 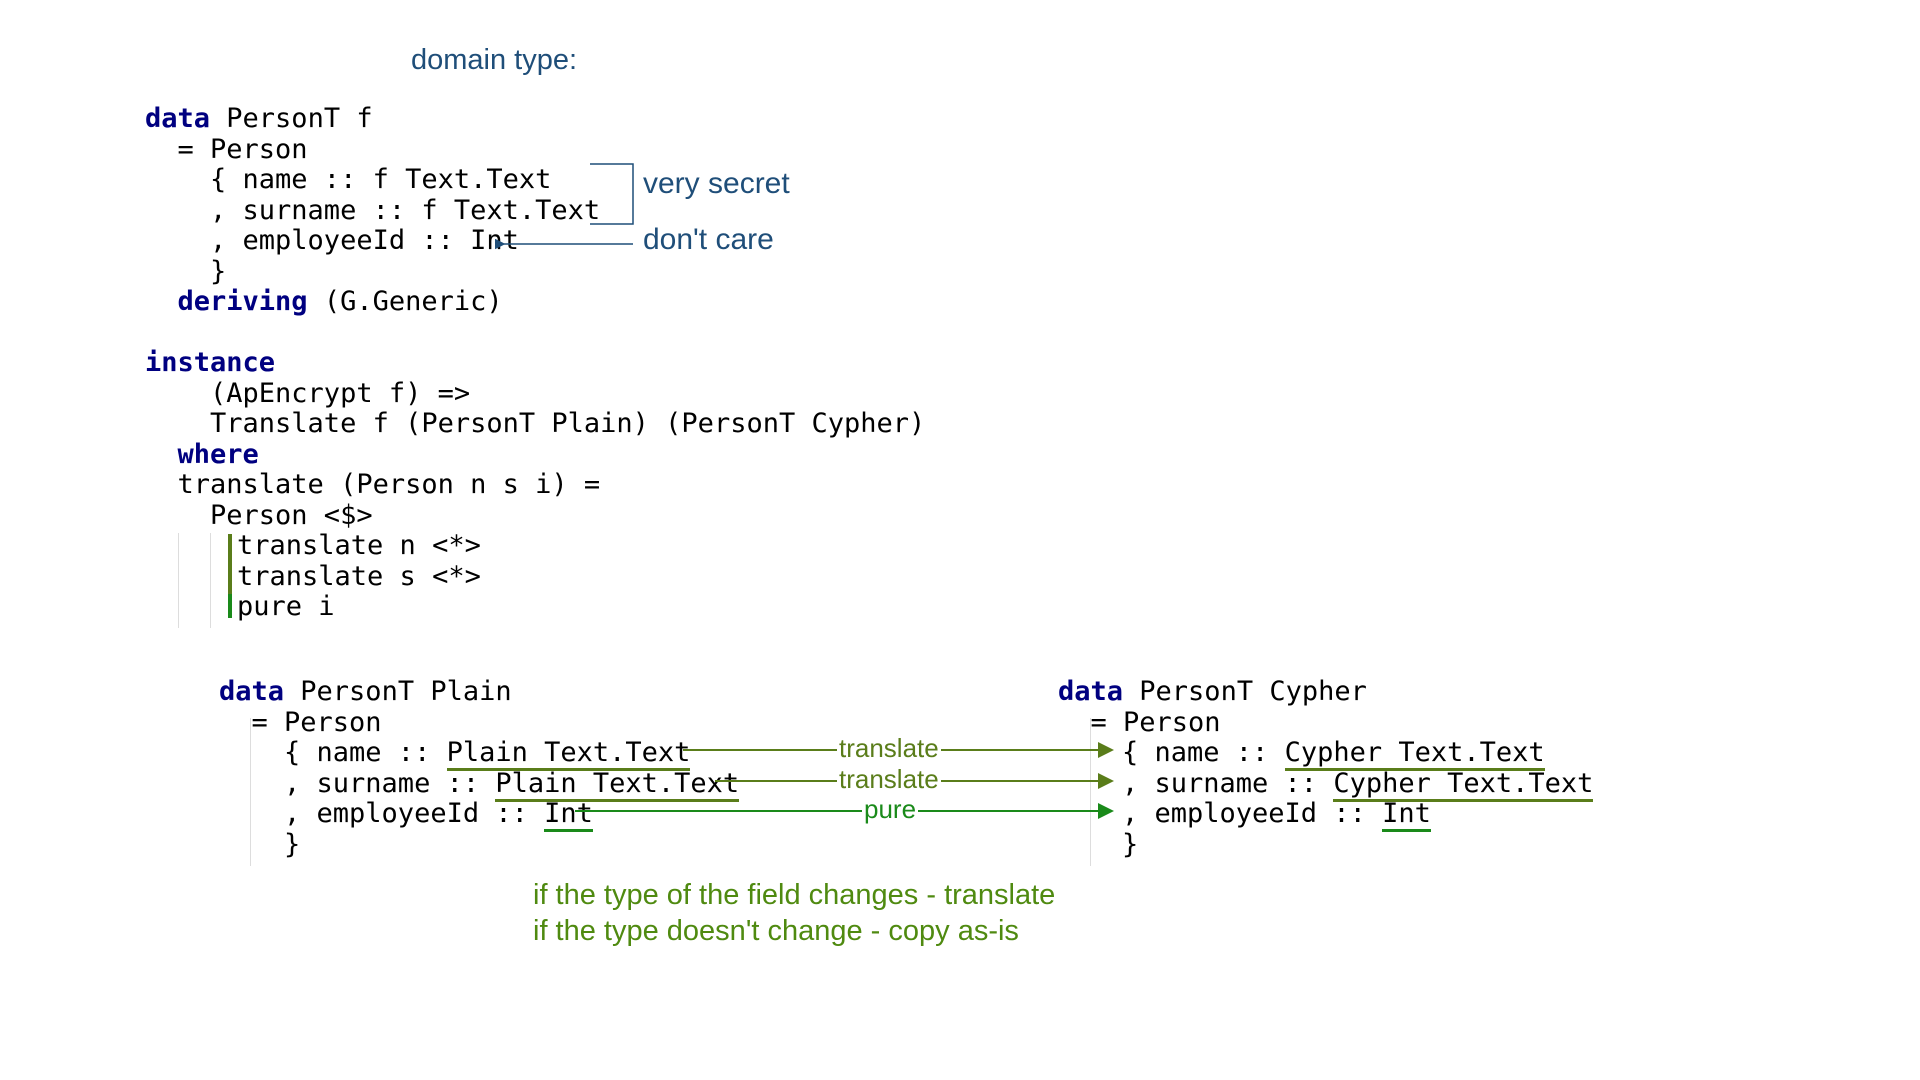 What do you see at coordinates (890, 809) in the screenshot?
I see `pure-employee-label: pure` at bounding box center [890, 809].